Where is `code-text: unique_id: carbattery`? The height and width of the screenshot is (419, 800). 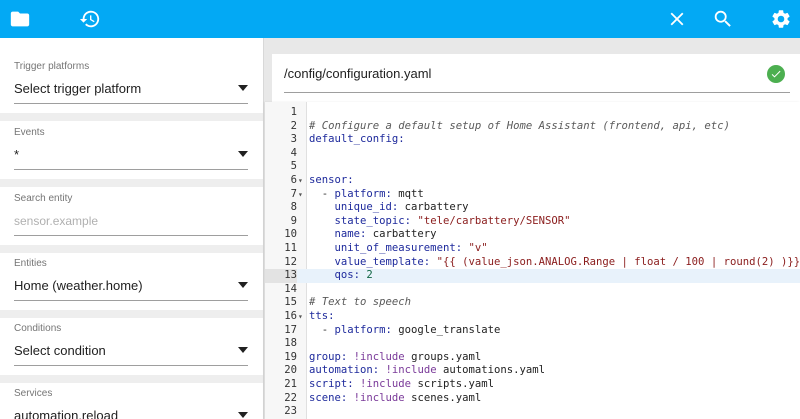 code-text: unique_id: carbattery is located at coordinates (401, 207).